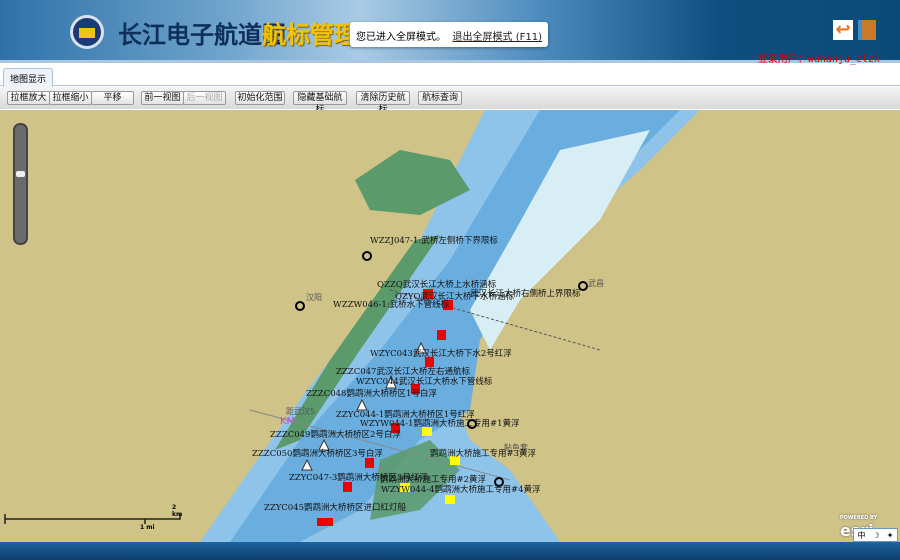 The height and width of the screenshot is (560, 900). What do you see at coordinates (434, 240) in the screenshot?
I see `aid-label: WZZJ047-1:武桥左侧桥下界限标` at bounding box center [434, 240].